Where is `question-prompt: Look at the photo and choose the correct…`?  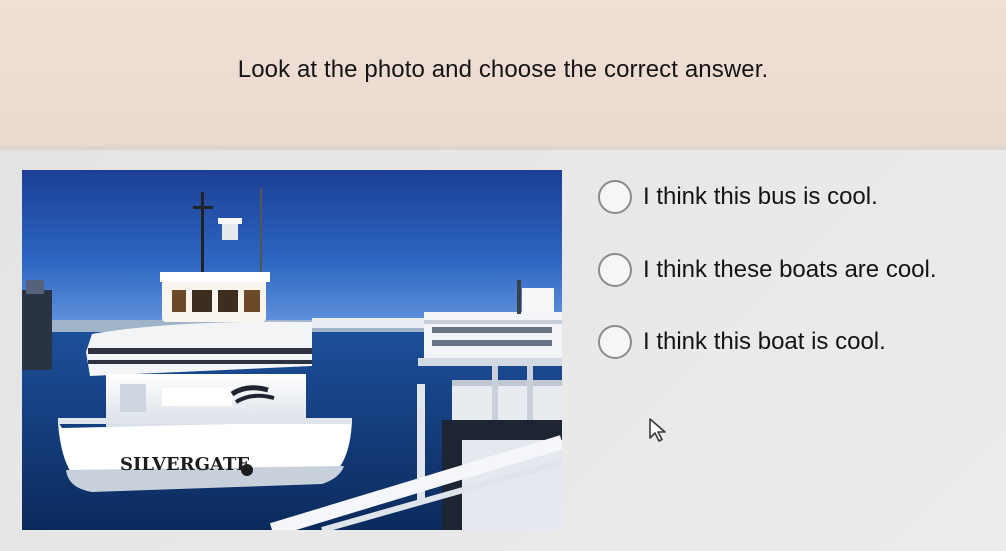
question-prompt: Look at the photo and choose the correct… is located at coordinates (503, 69).